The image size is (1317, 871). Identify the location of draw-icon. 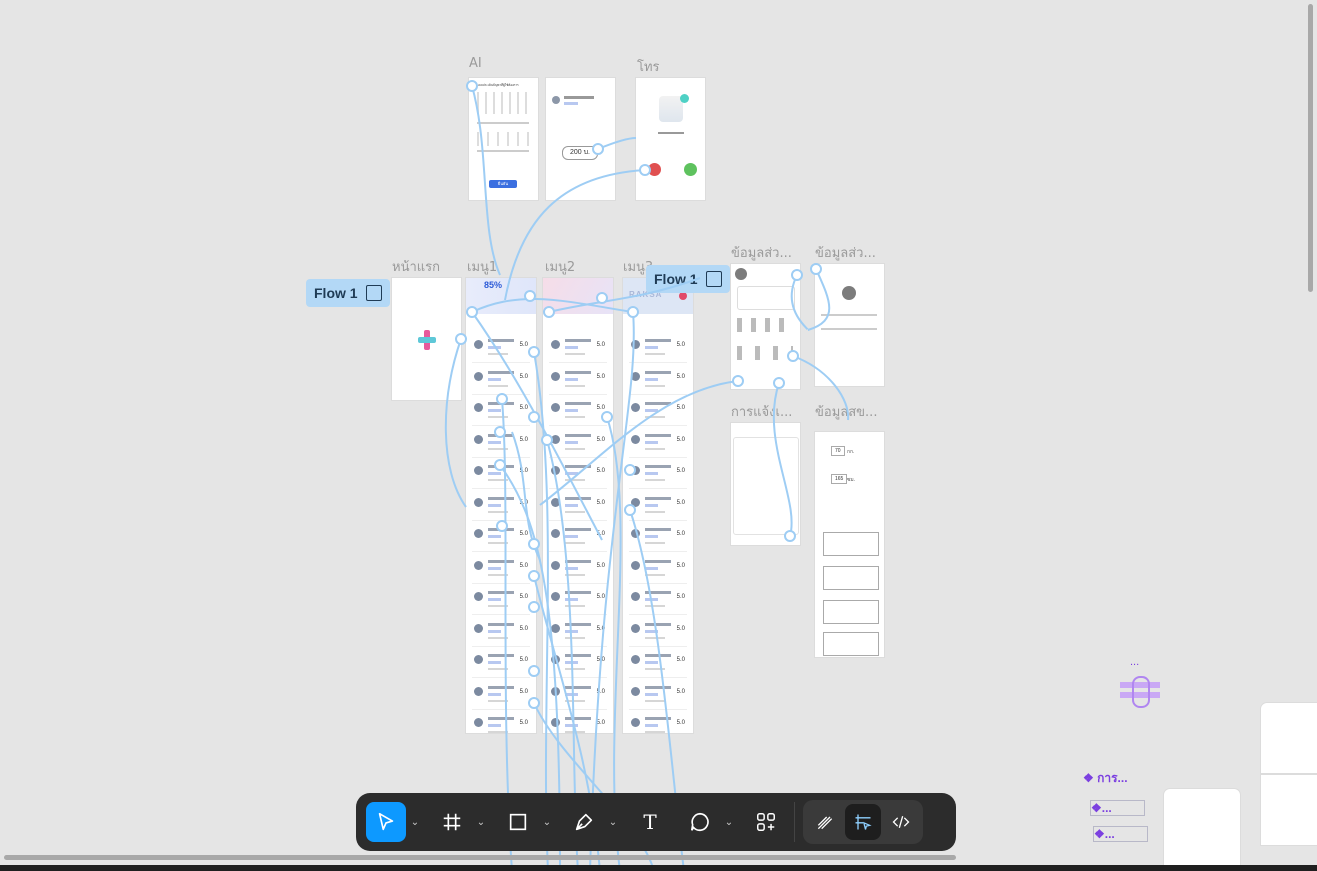
(825, 823).